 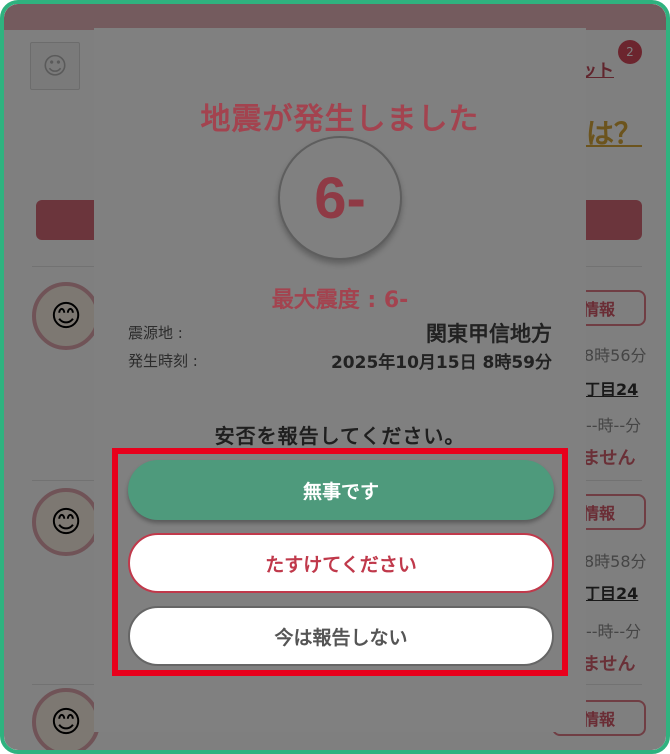 I want to click on help-button: たすけてください, so click(x=341, y=563).